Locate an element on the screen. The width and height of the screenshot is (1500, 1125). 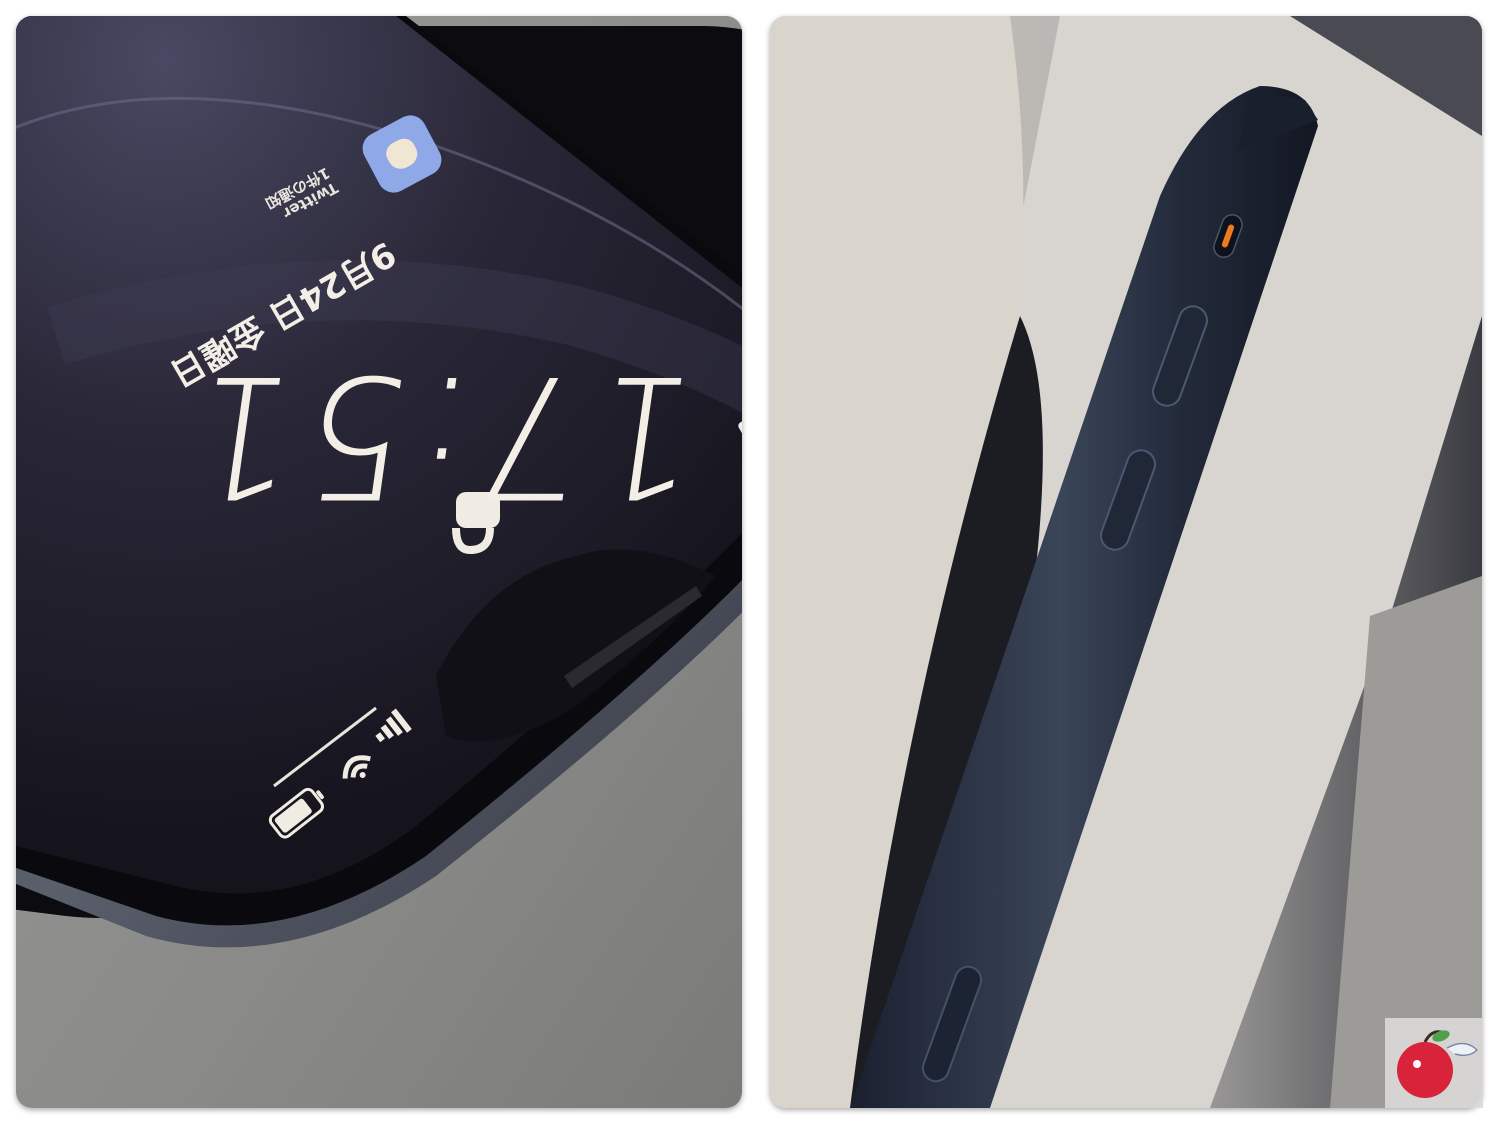
lock-screen-time: 17:51 is located at coordinates (441, 436).